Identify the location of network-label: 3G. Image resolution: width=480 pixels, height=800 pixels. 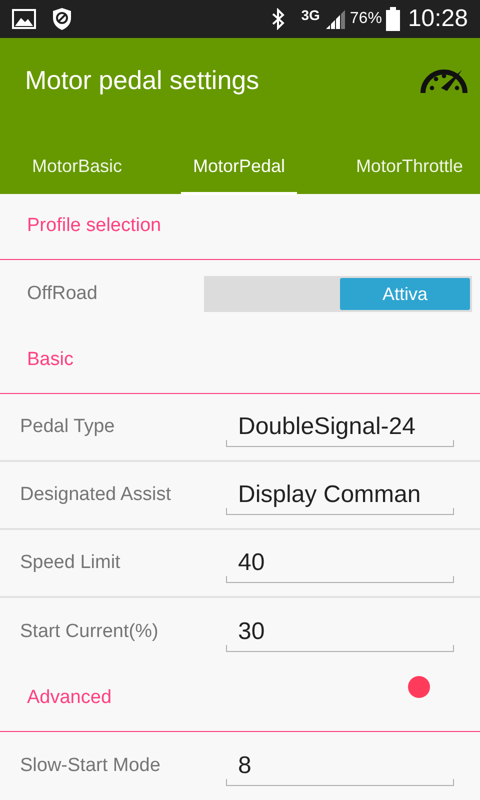
(310, 15).